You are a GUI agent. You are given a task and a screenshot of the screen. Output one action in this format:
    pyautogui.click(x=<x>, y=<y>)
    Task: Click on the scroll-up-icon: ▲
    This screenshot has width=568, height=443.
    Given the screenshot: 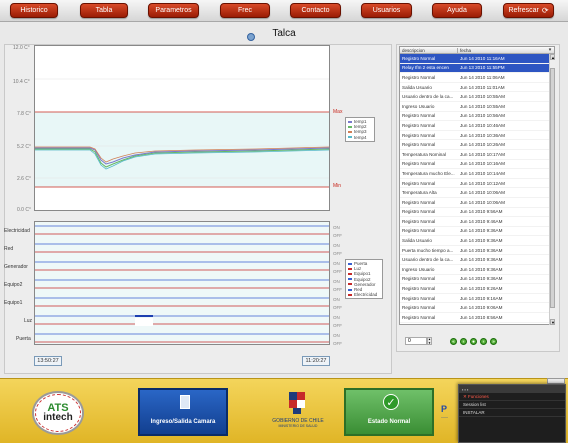 What is the action you would take?
    pyautogui.click(x=552, y=57)
    